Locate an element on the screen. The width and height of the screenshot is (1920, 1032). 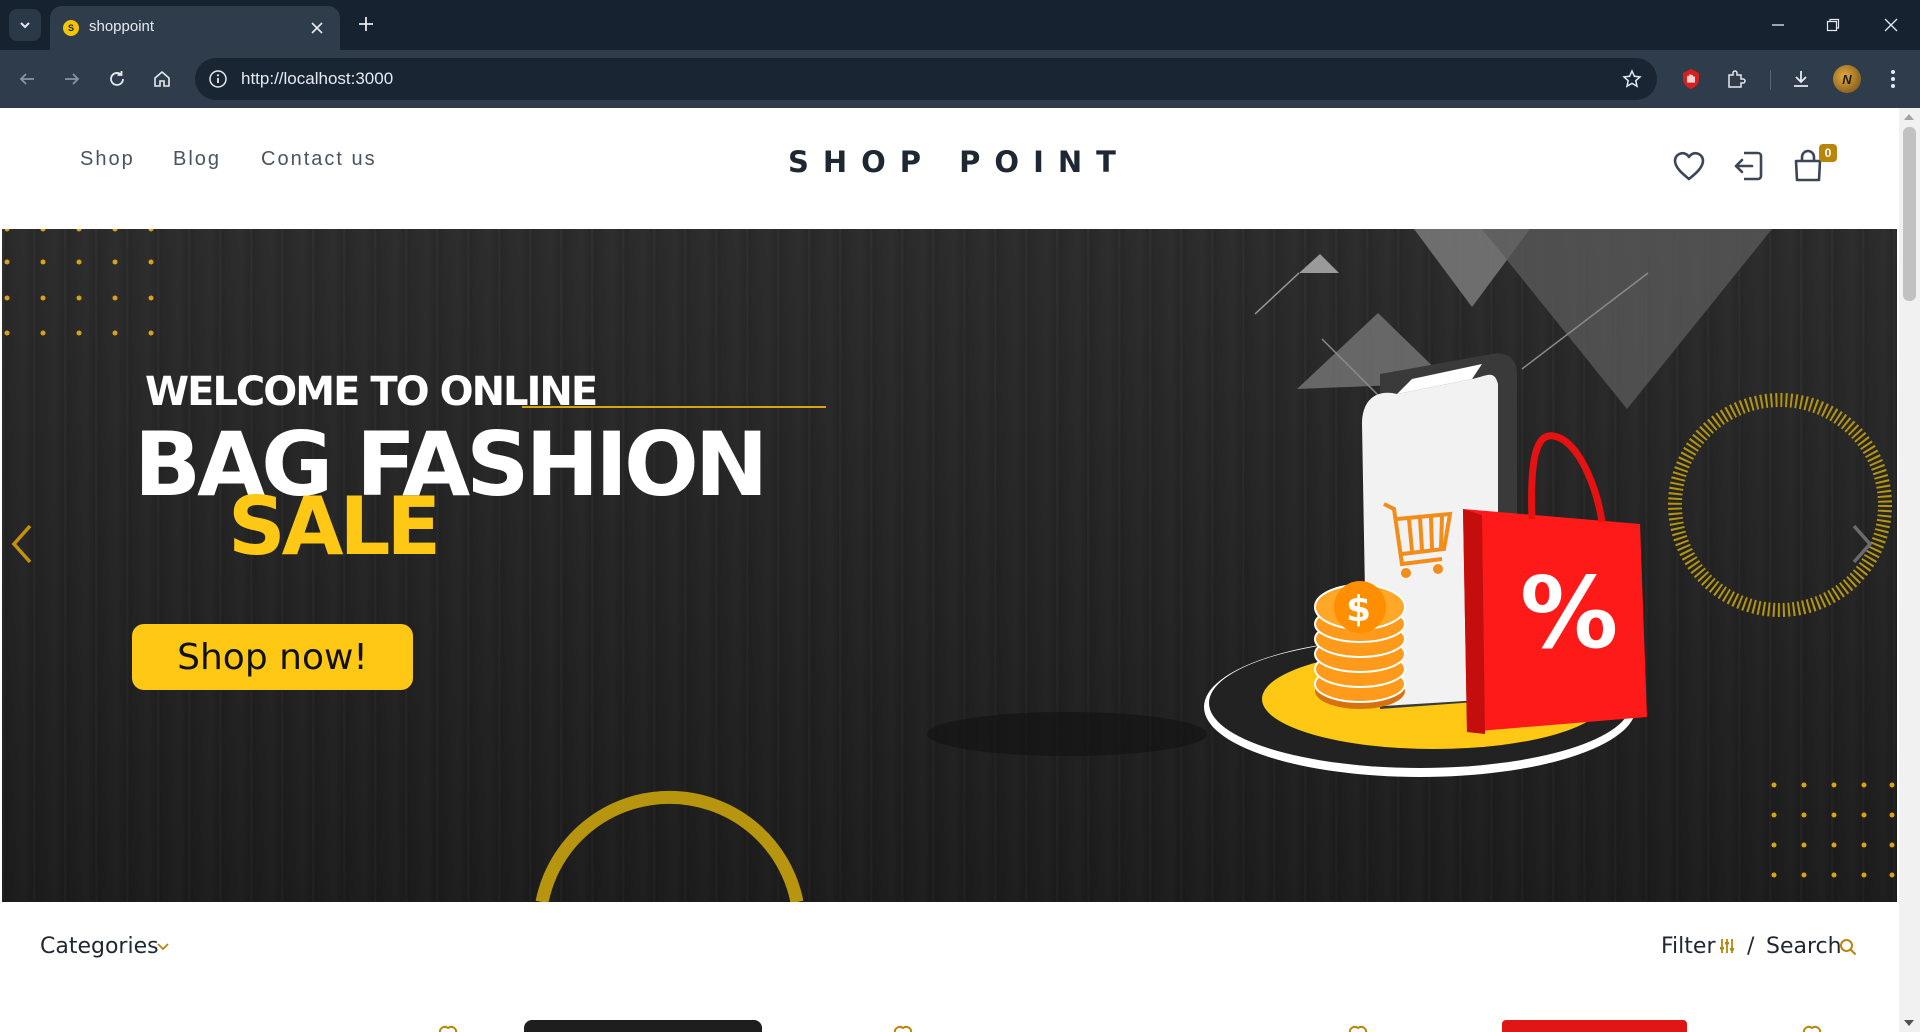
star-icon is located at coordinates (1632, 78).